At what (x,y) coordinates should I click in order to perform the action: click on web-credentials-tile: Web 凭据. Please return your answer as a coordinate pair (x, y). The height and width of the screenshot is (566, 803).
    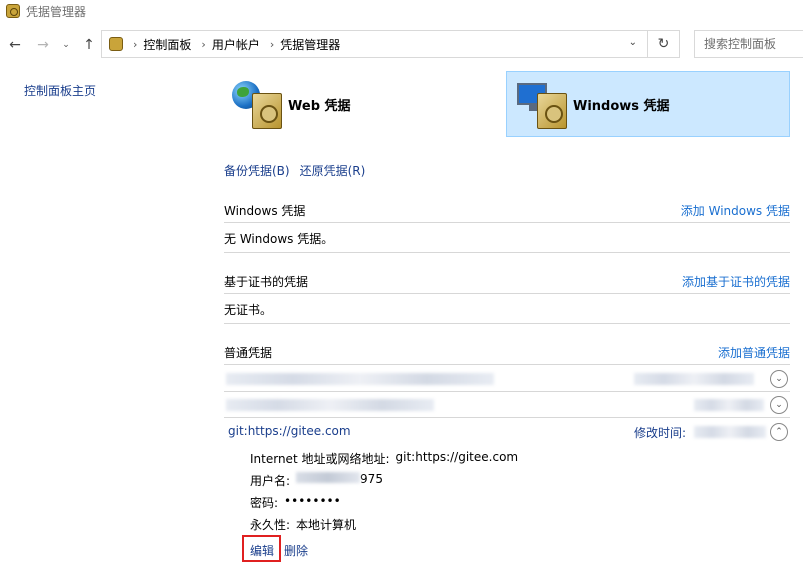
    Looking at the image, I should click on (362, 104).